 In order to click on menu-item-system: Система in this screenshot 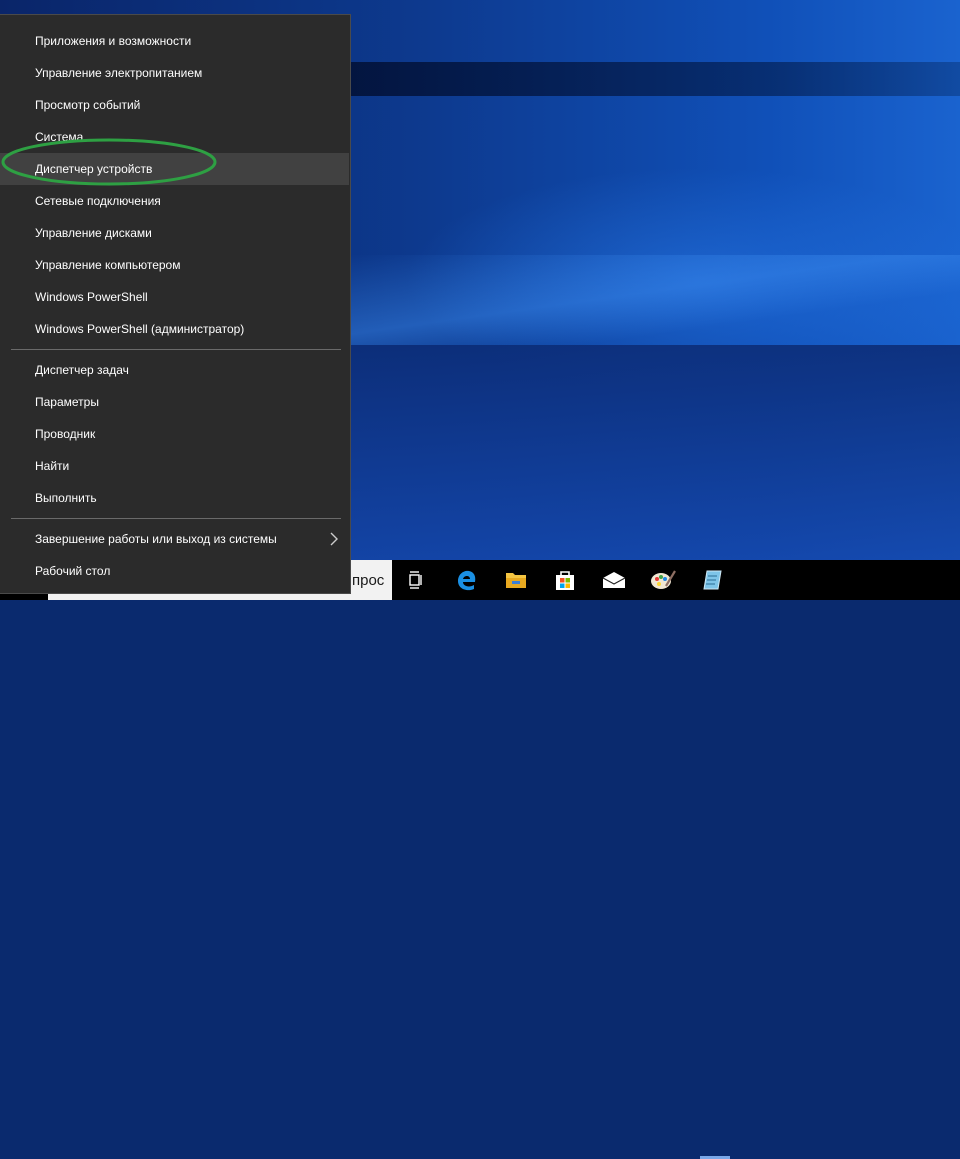, I will do `click(174, 137)`.